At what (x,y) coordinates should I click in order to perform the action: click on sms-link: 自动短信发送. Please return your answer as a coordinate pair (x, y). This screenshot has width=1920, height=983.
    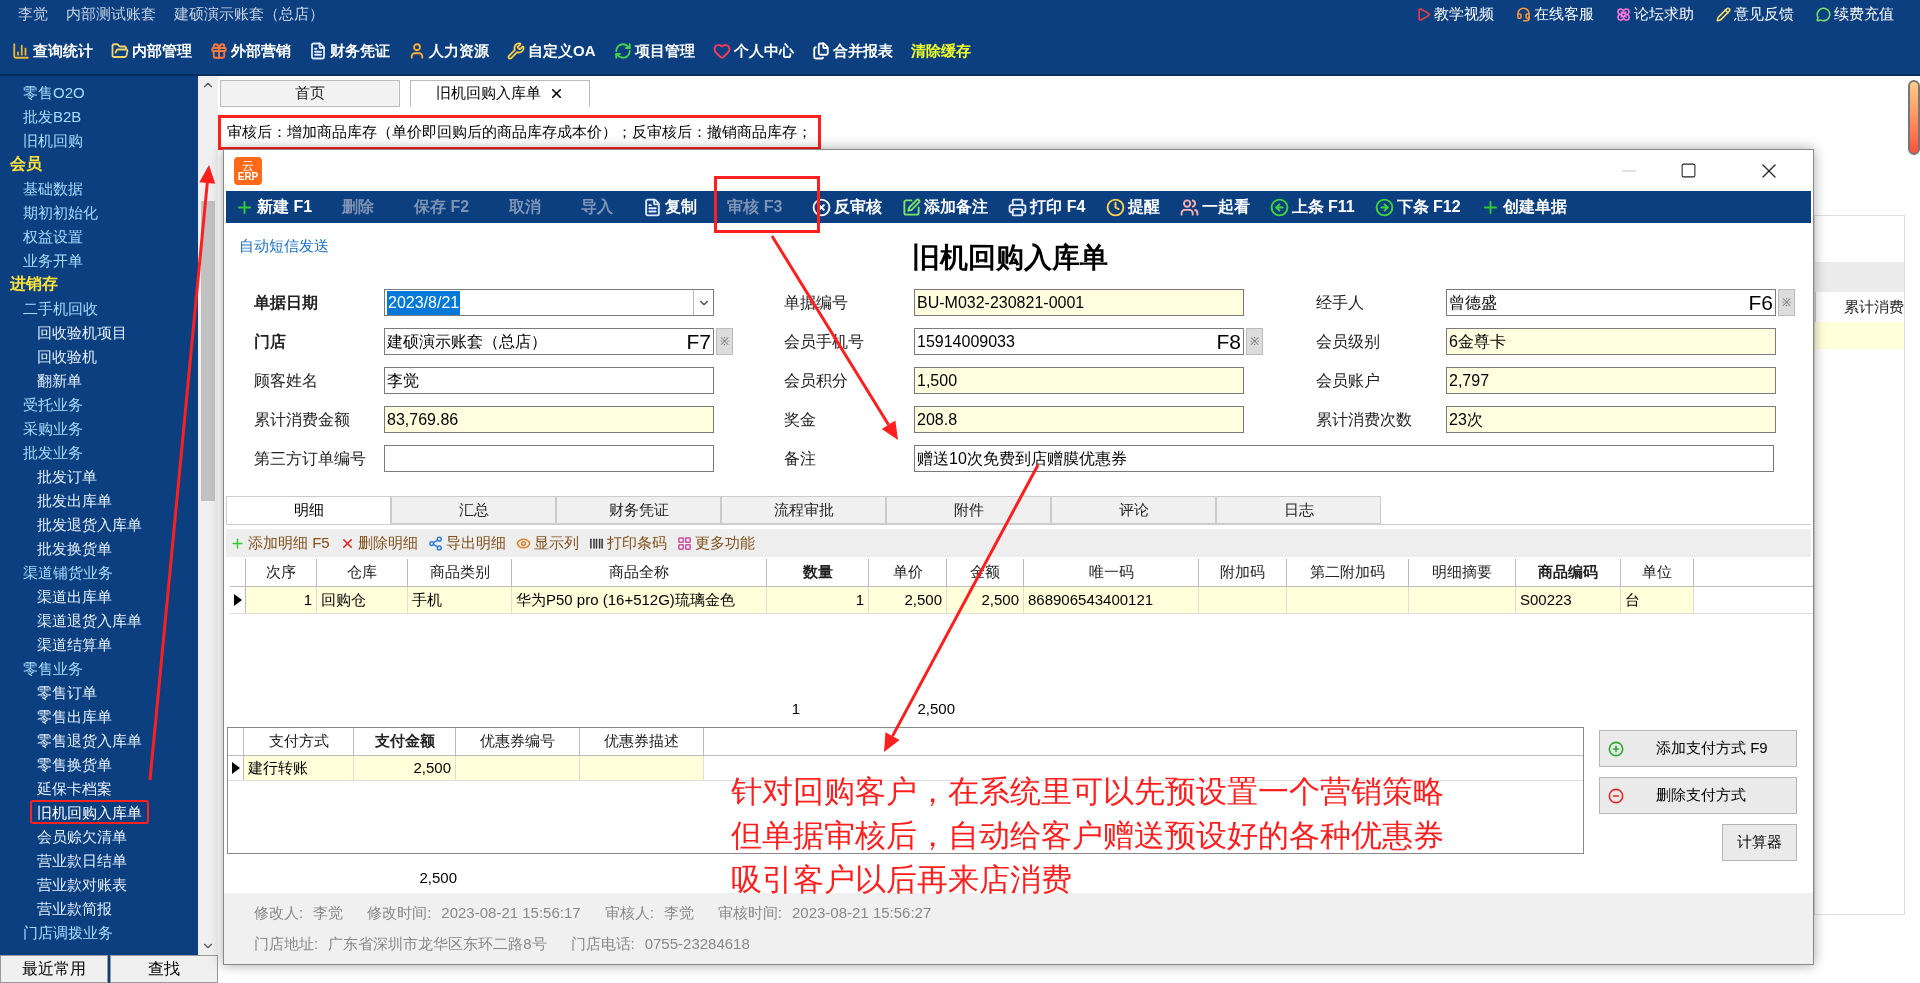
    Looking at the image, I should click on (284, 246).